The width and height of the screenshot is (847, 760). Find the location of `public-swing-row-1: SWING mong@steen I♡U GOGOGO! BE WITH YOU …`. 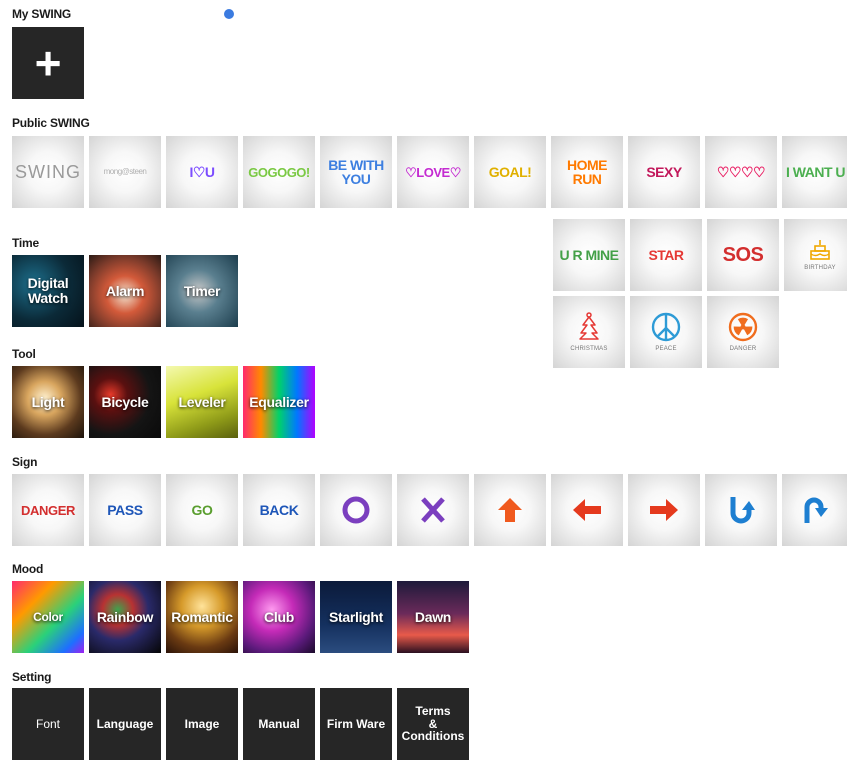

public-swing-row-1: SWING mong@steen I♡U GOGOGO! BE WITH YOU … is located at coordinates (429, 172).